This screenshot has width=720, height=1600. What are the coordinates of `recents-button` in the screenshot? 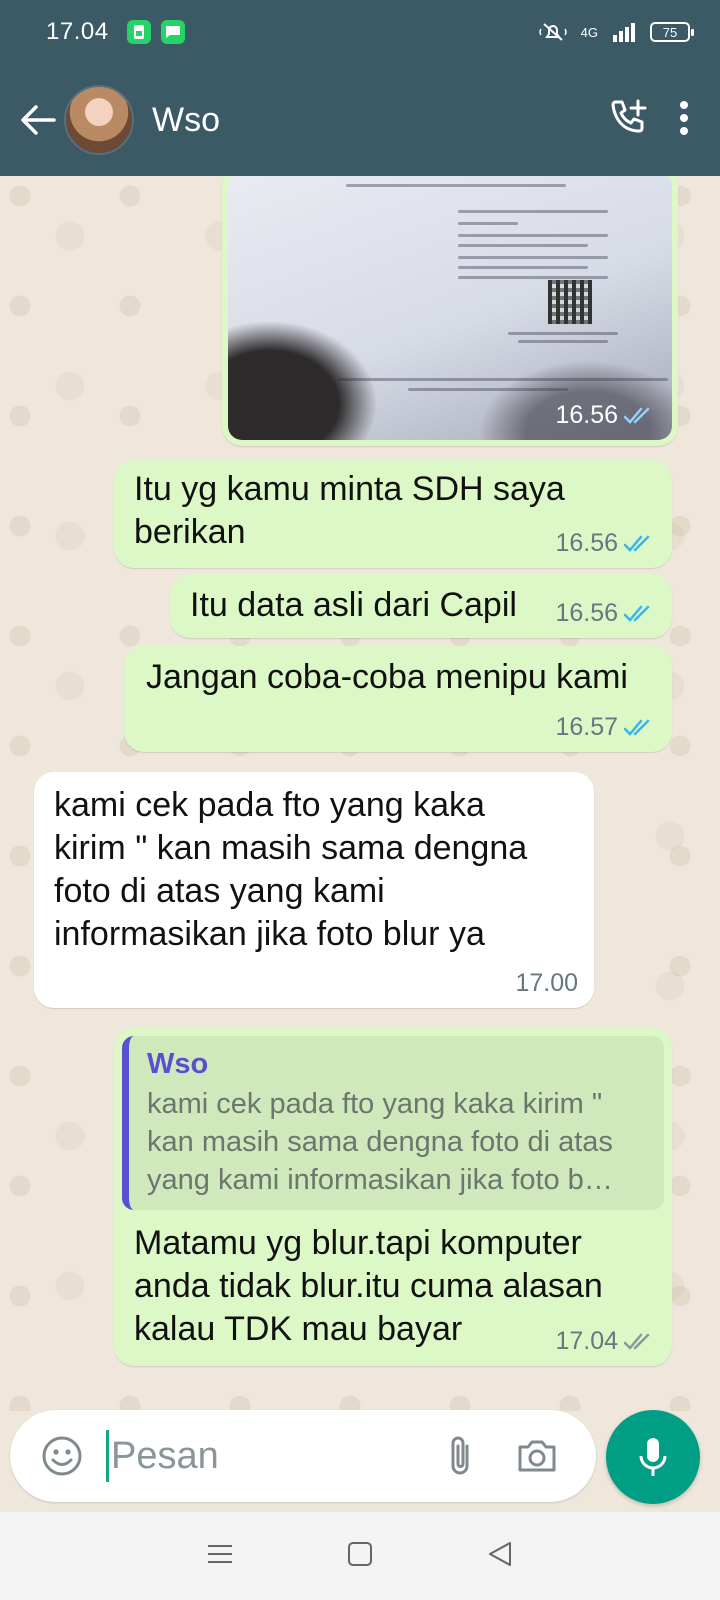 It's located at (220, 1556).